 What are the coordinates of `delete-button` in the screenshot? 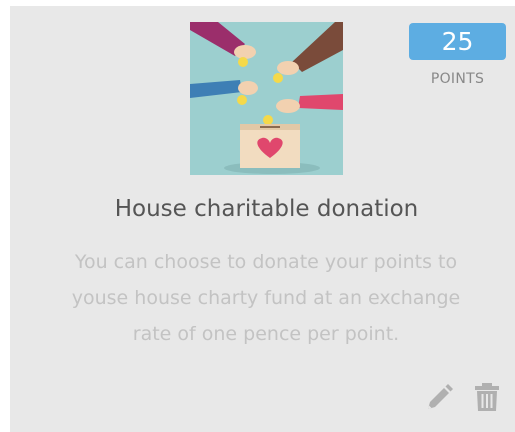 It's located at (487, 397).